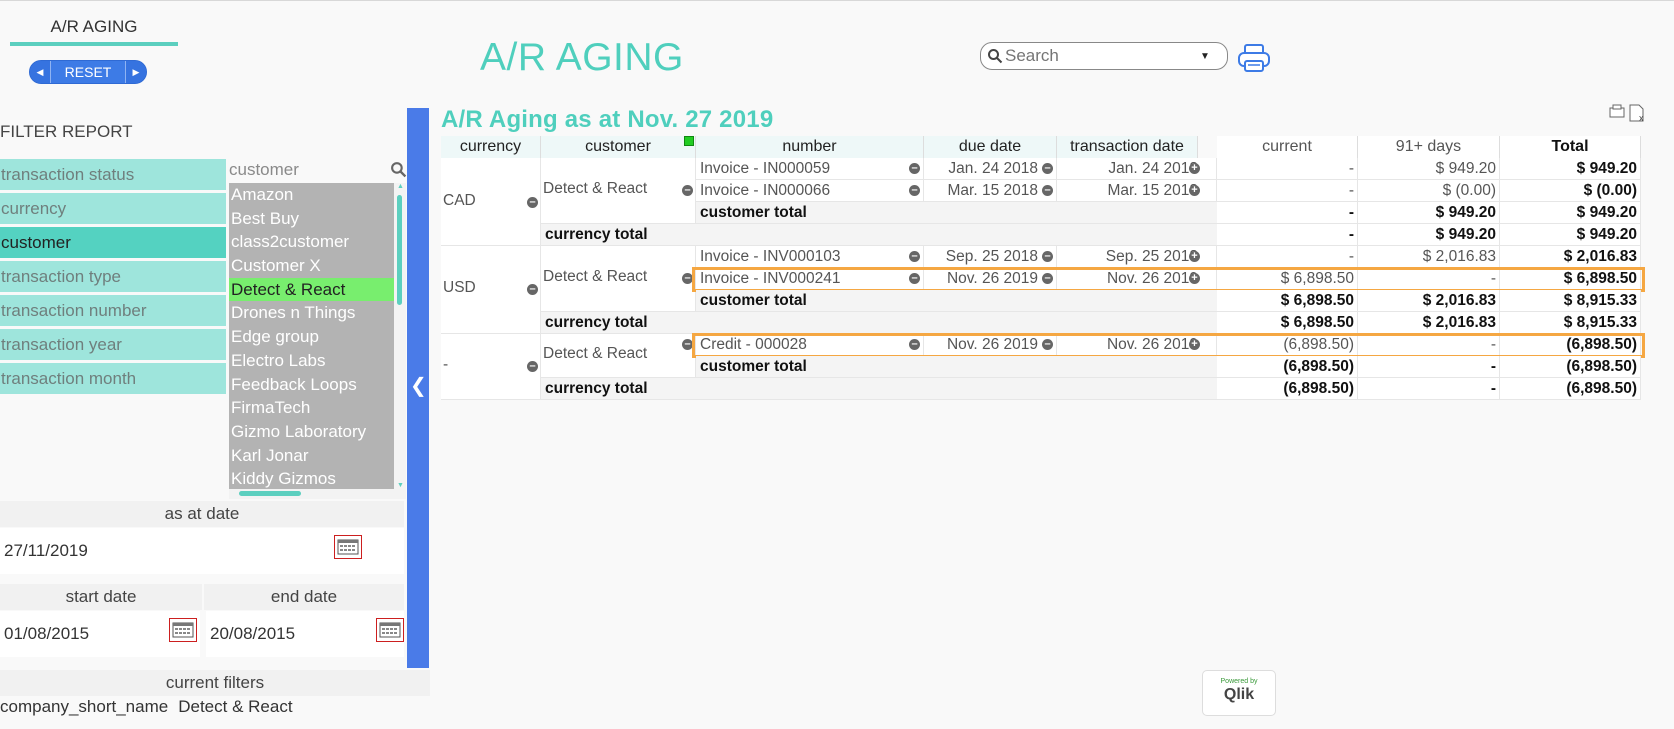 Image resolution: width=1674 pixels, height=729 pixels. I want to click on listbox-item-selected: Detect & React, so click(311, 289).